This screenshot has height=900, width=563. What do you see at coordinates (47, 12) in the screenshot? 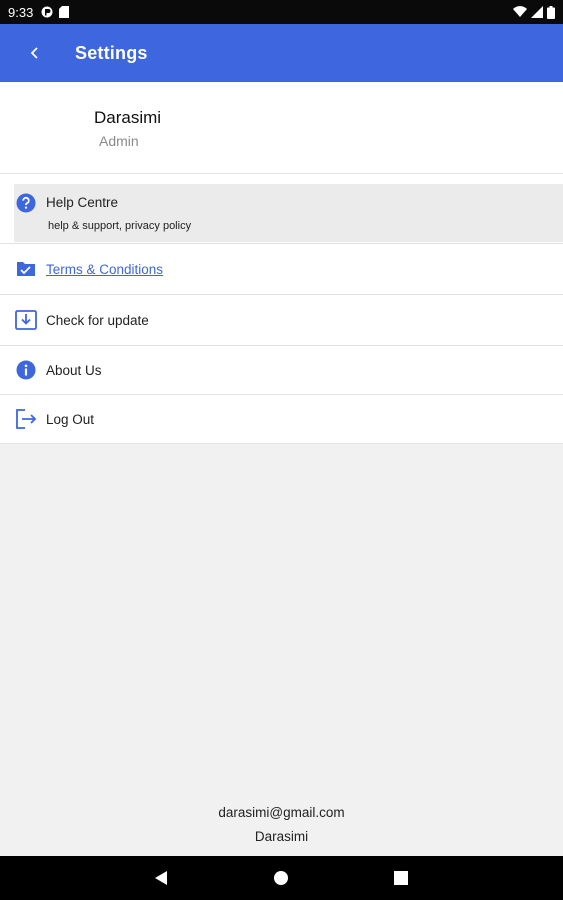
I see `app-notification-icon` at bounding box center [47, 12].